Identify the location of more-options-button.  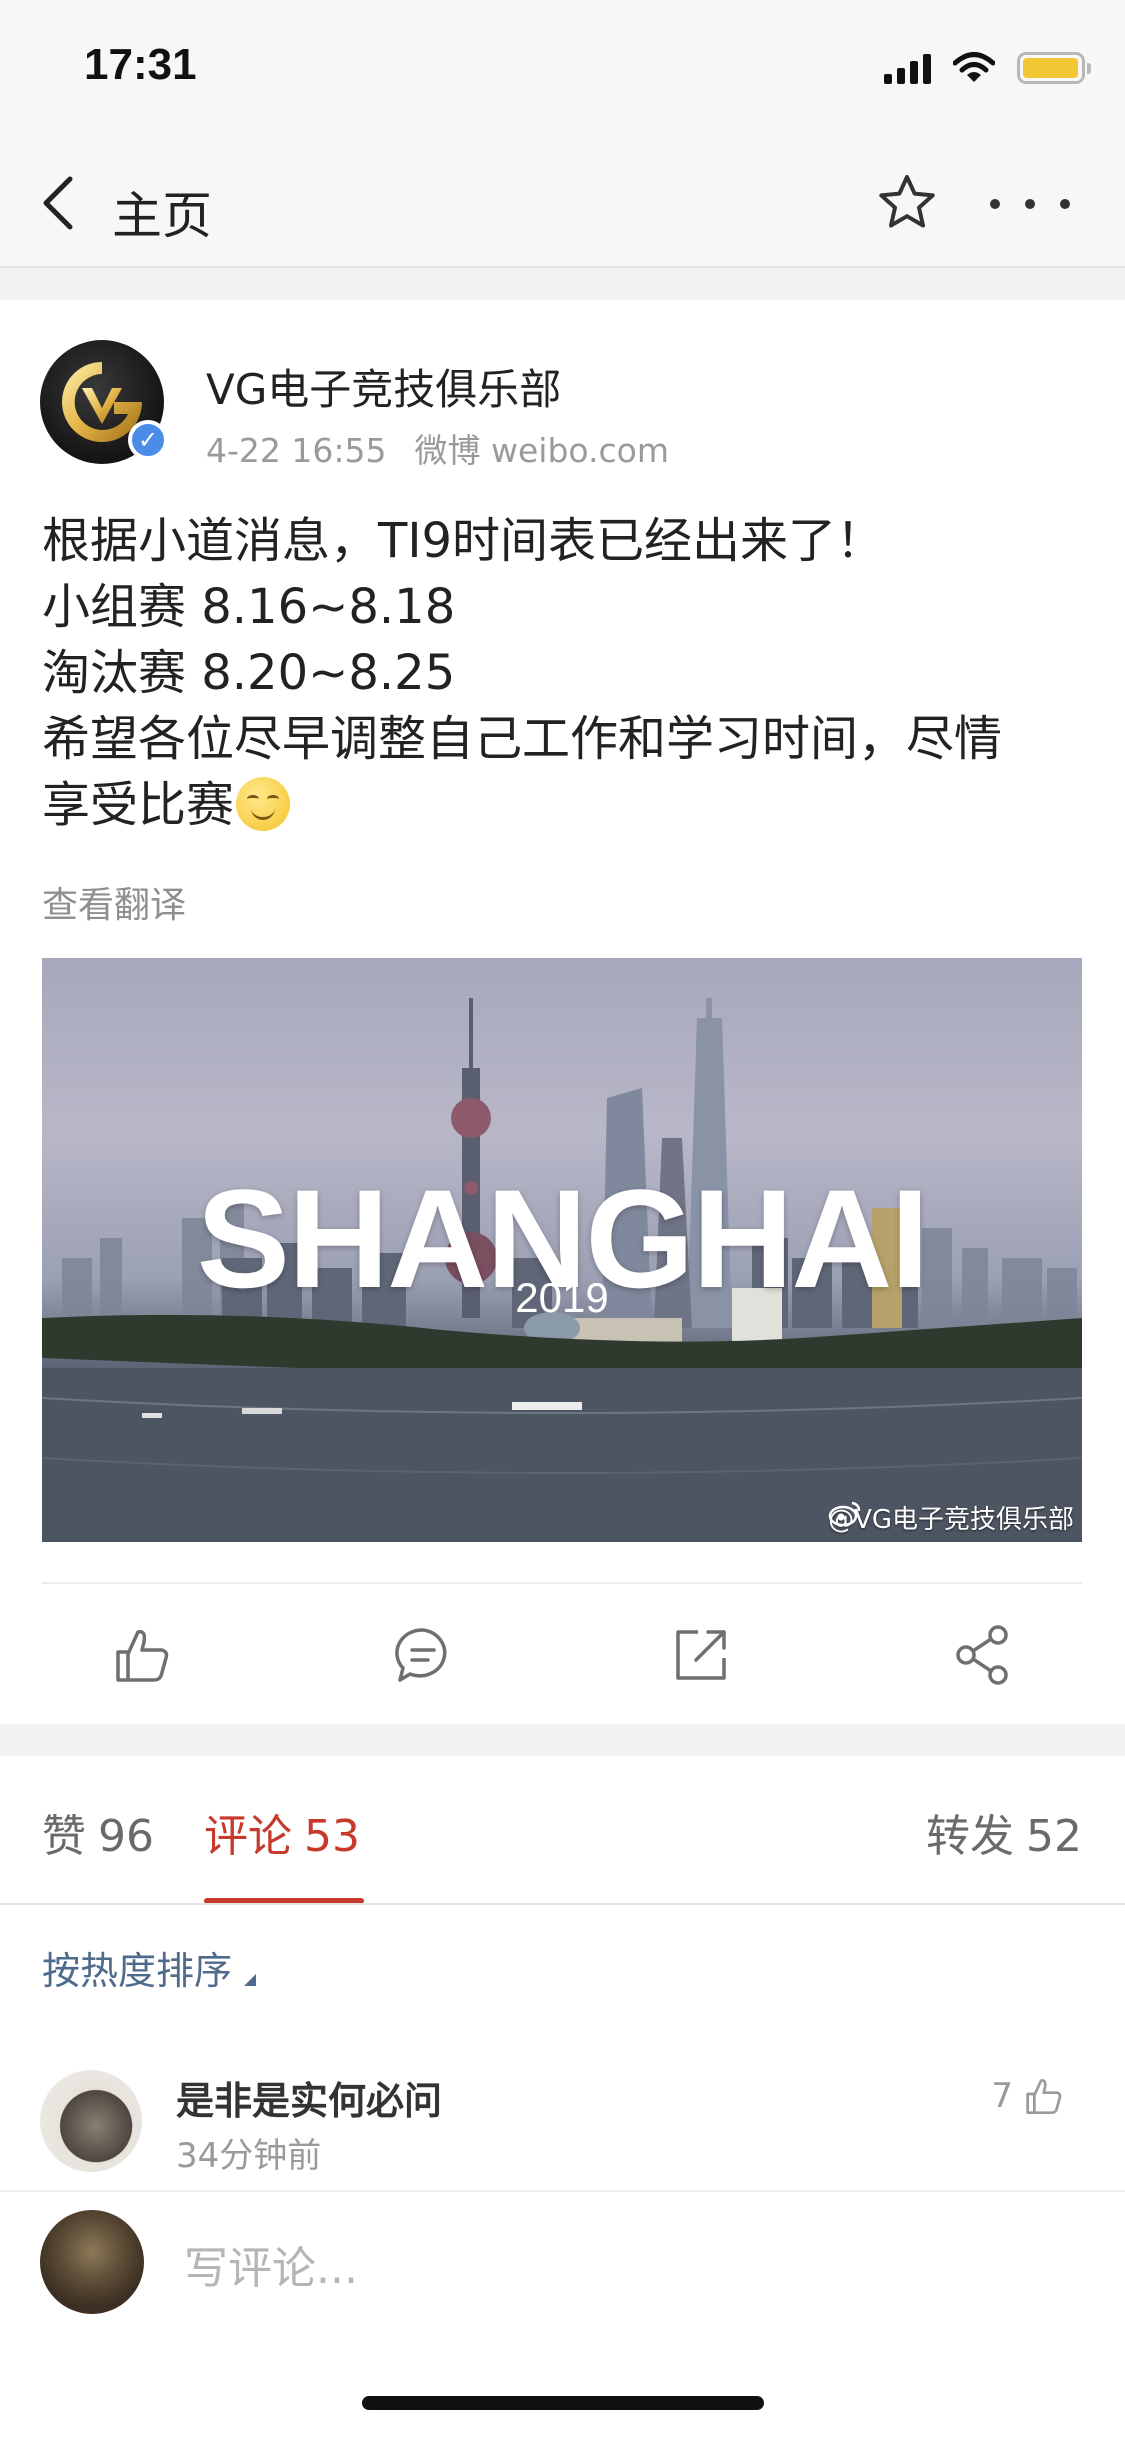
(1030, 204).